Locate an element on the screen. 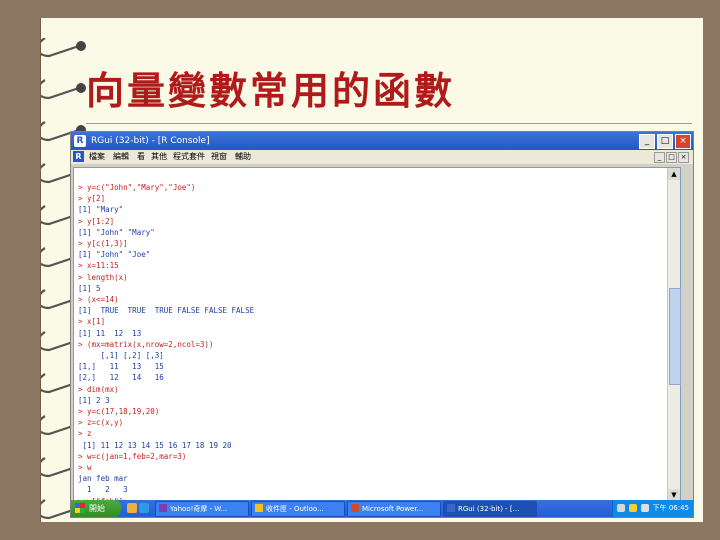 The width and height of the screenshot is (720, 540). r-icon is located at coordinates (451, 508).